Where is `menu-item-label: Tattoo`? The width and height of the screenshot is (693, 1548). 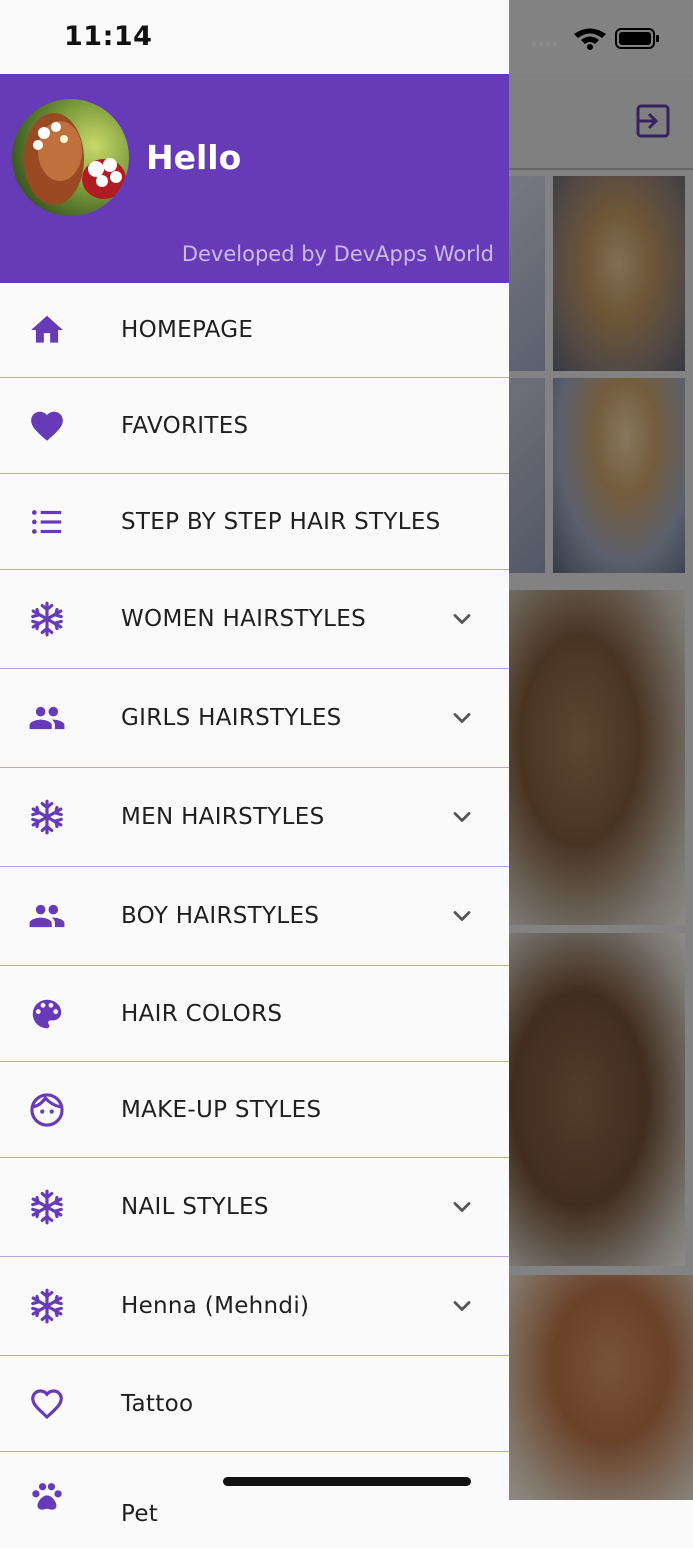
menu-item-label: Tattoo is located at coordinates (157, 1403).